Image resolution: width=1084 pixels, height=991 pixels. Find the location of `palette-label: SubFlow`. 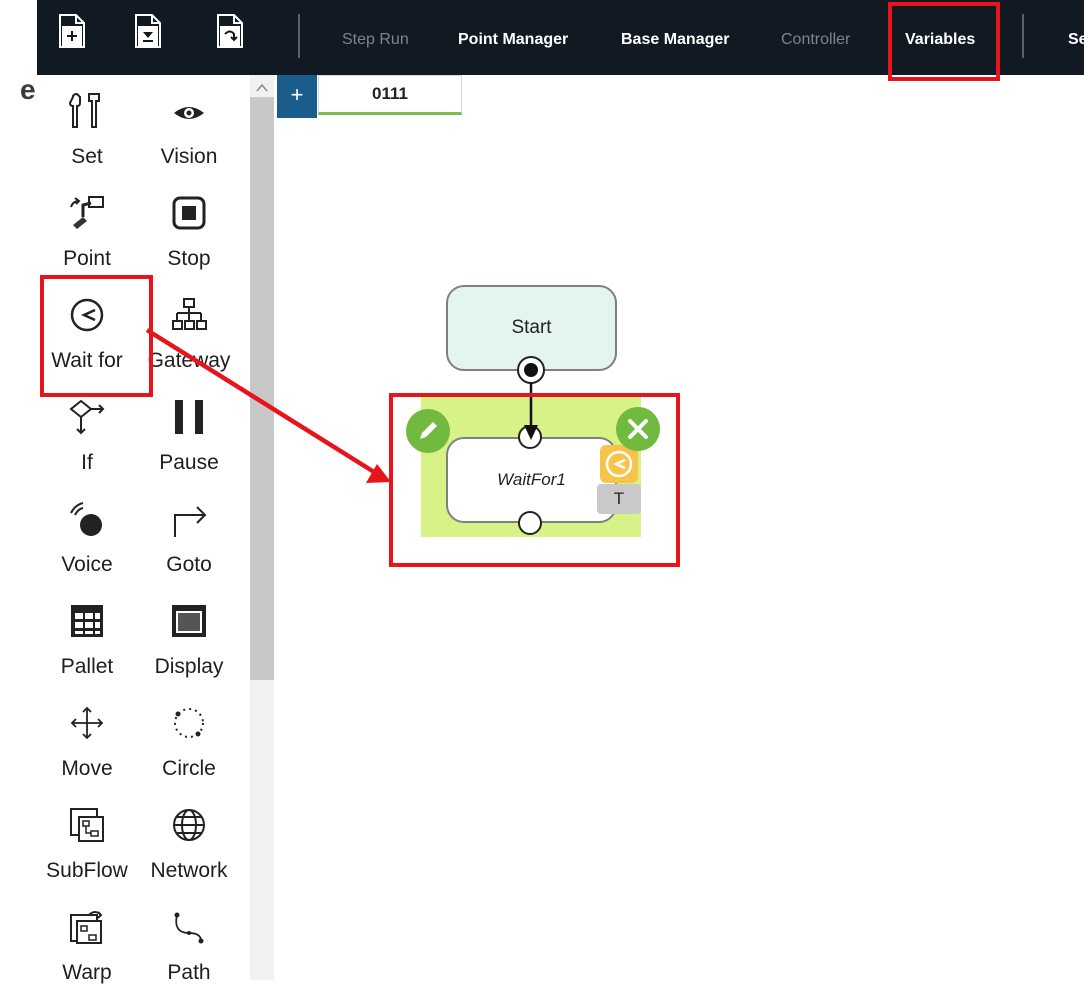

palette-label: SubFlow is located at coordinates (87, 870).